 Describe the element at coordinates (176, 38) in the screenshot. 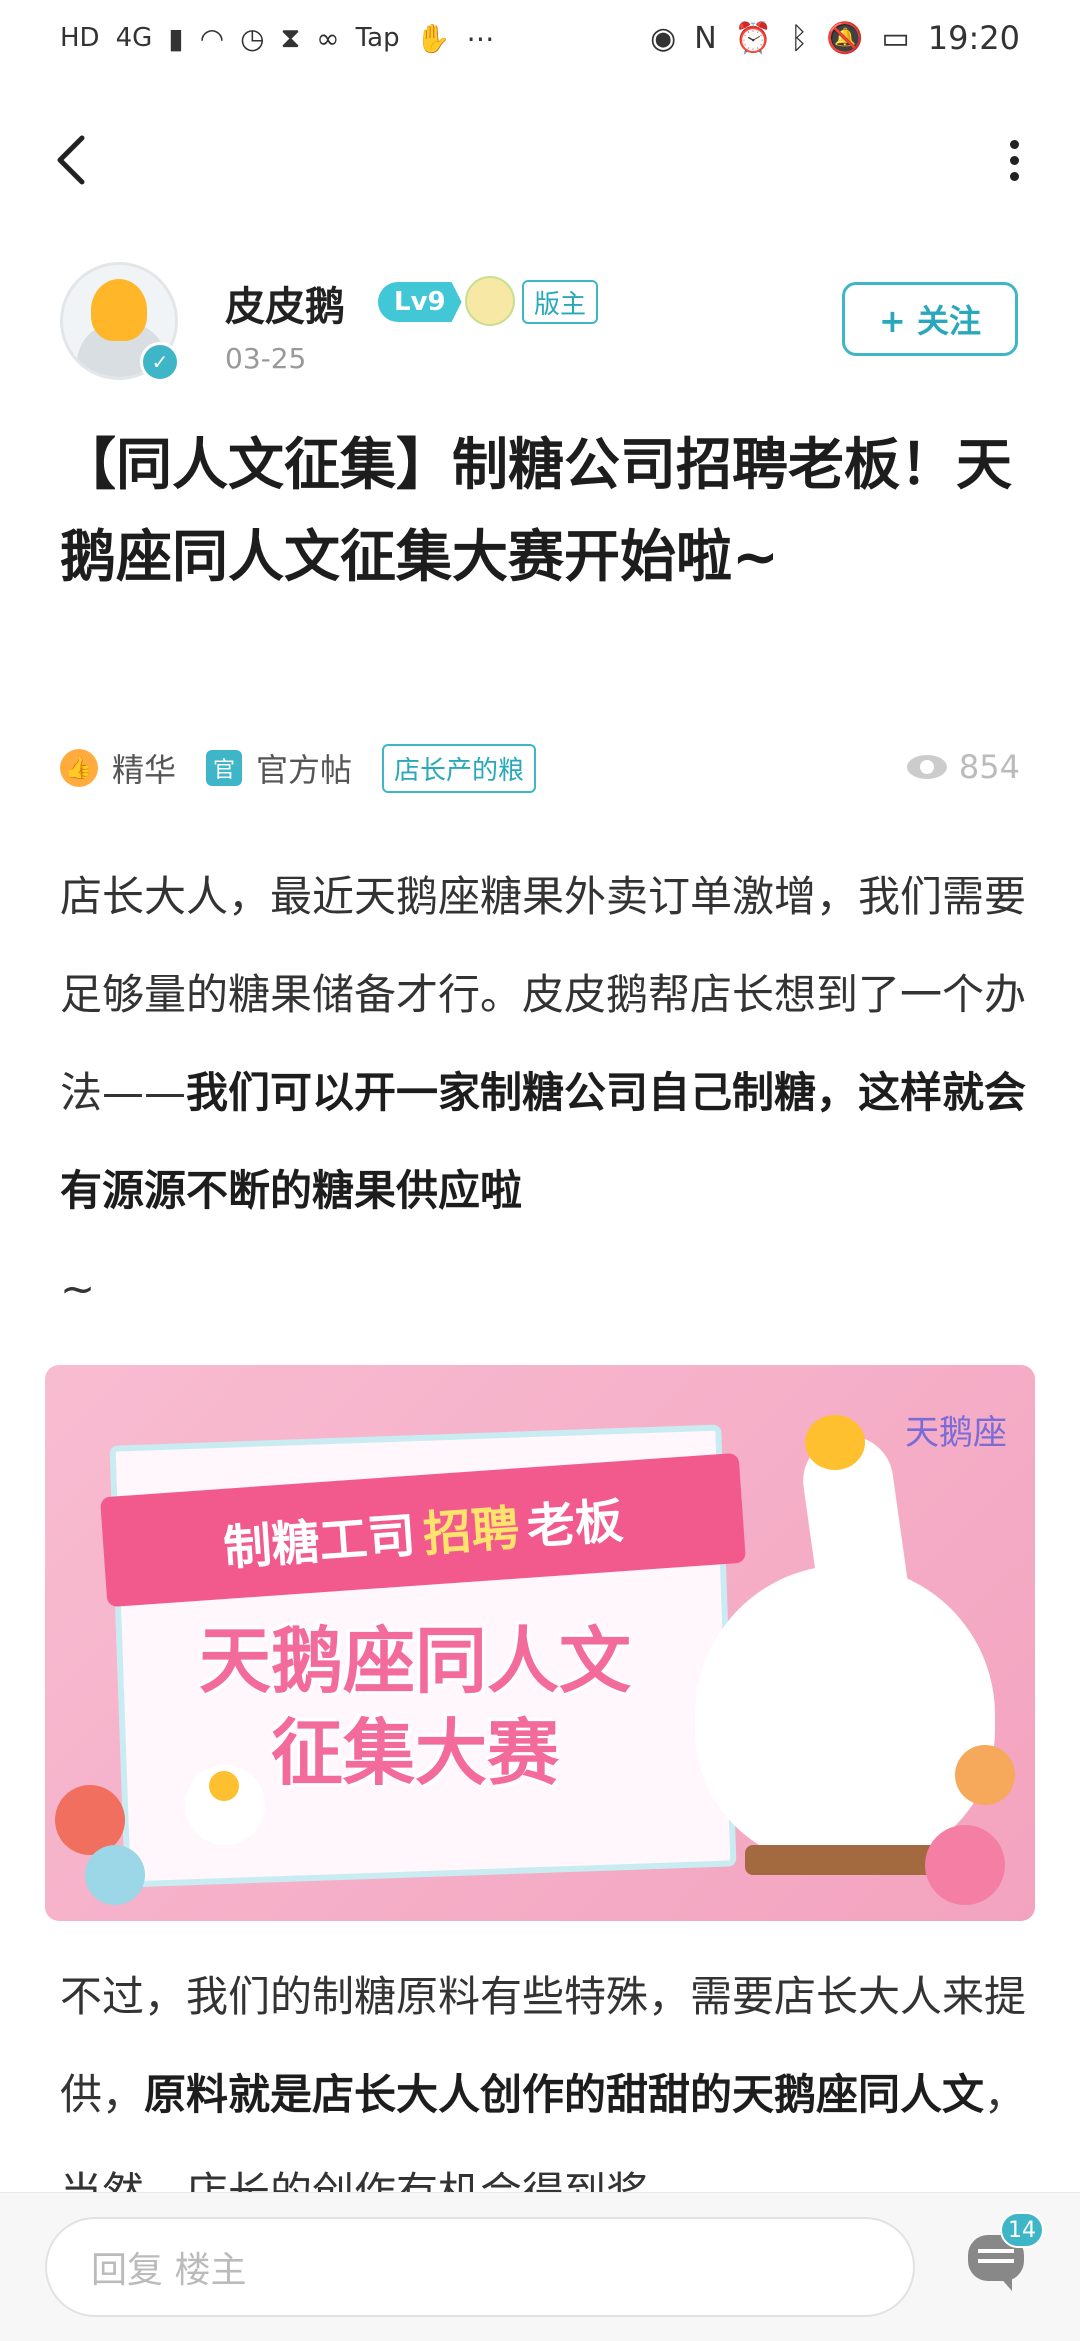

I see `signal-icon: ▮` at that location.